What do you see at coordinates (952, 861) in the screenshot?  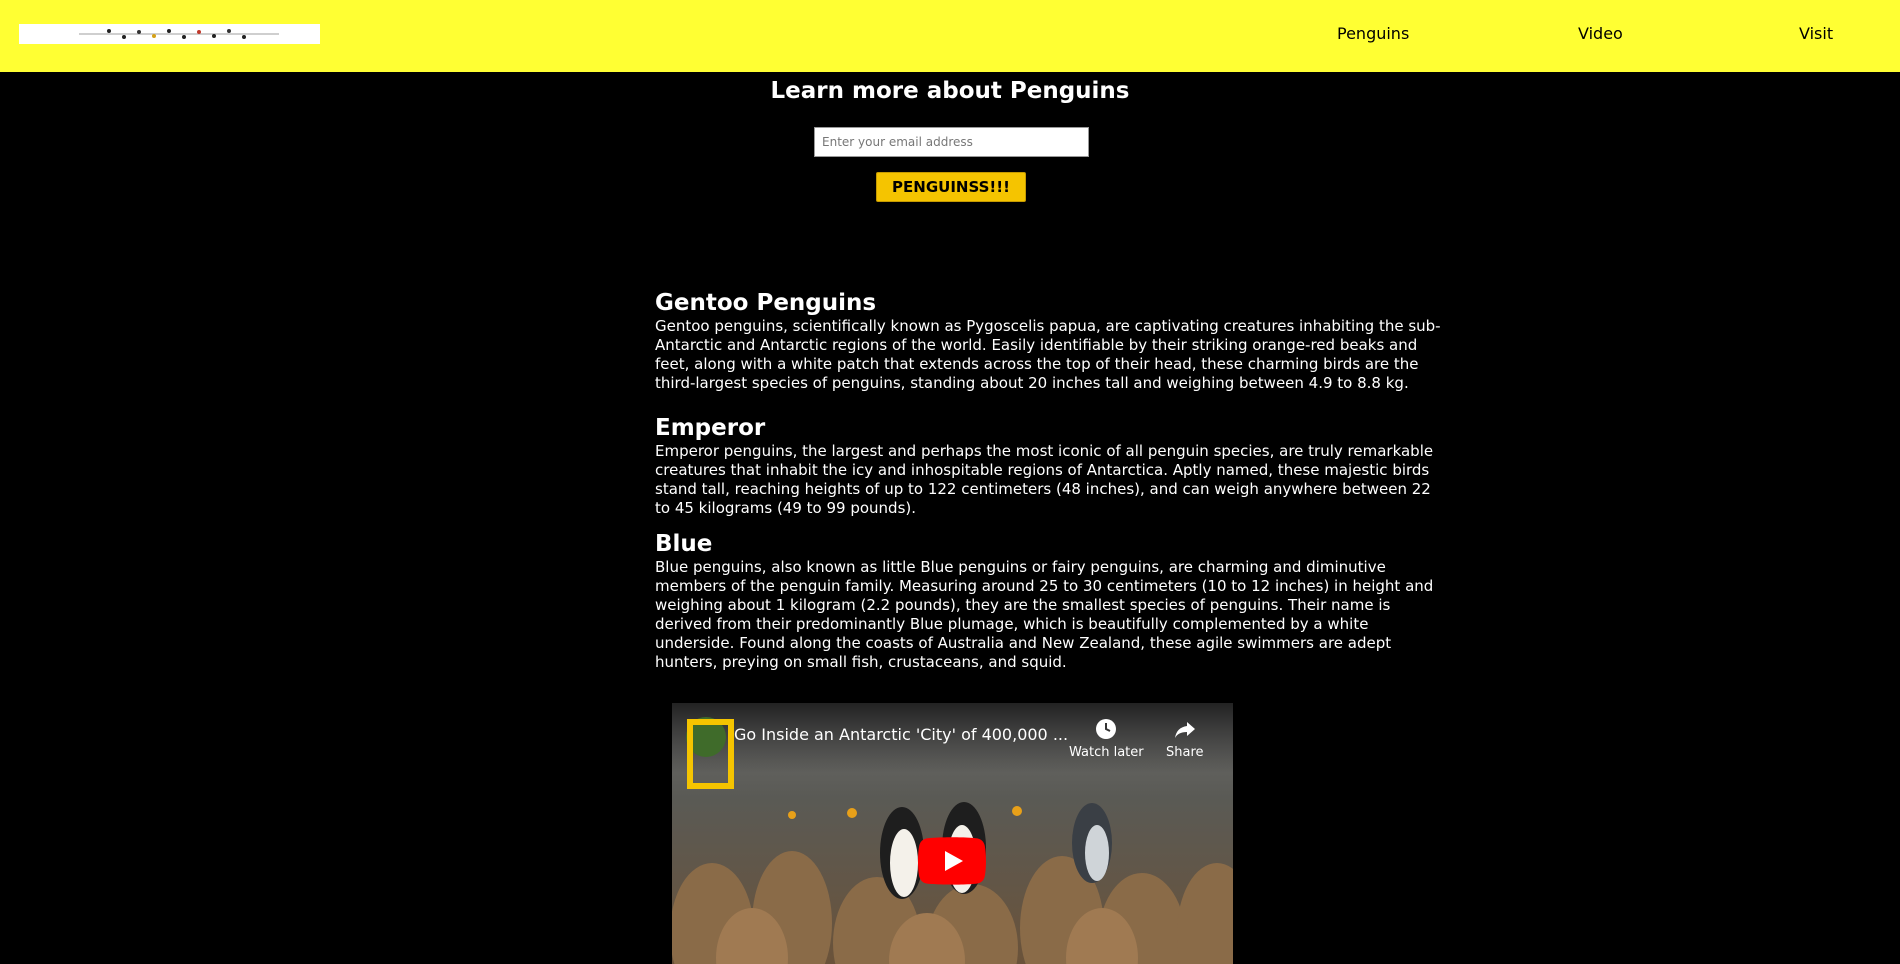 I see `play-icon` at bounding box center [952, 861].